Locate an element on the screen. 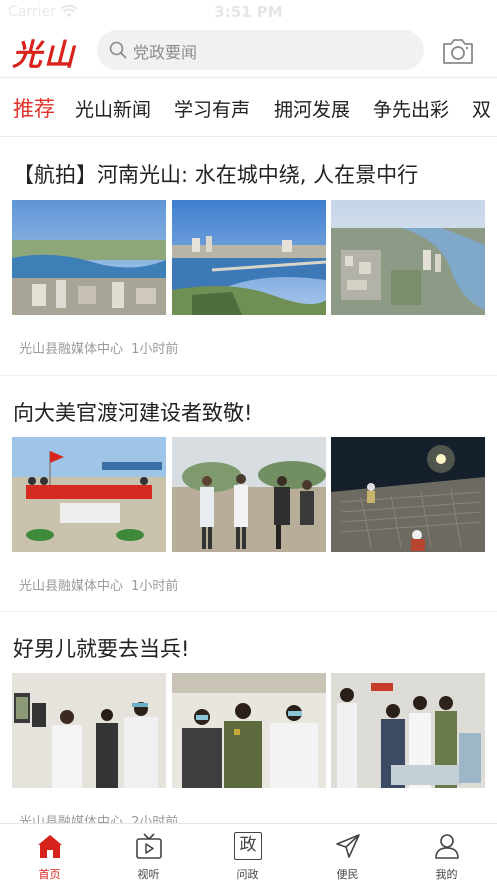 The width and height of the screenshot is (497, 883). tabbar-label: 我的 is located at coordinates (446, 874).